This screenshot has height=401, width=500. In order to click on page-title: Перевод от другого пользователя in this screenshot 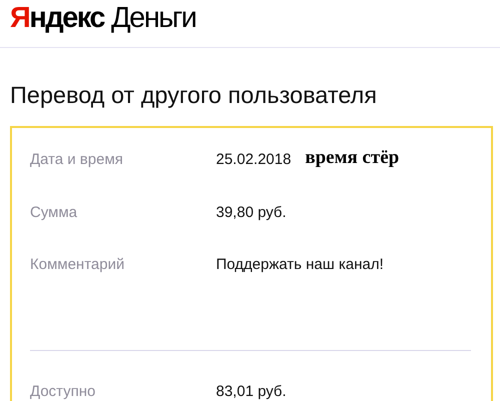, I will do `click(194, 95)`.